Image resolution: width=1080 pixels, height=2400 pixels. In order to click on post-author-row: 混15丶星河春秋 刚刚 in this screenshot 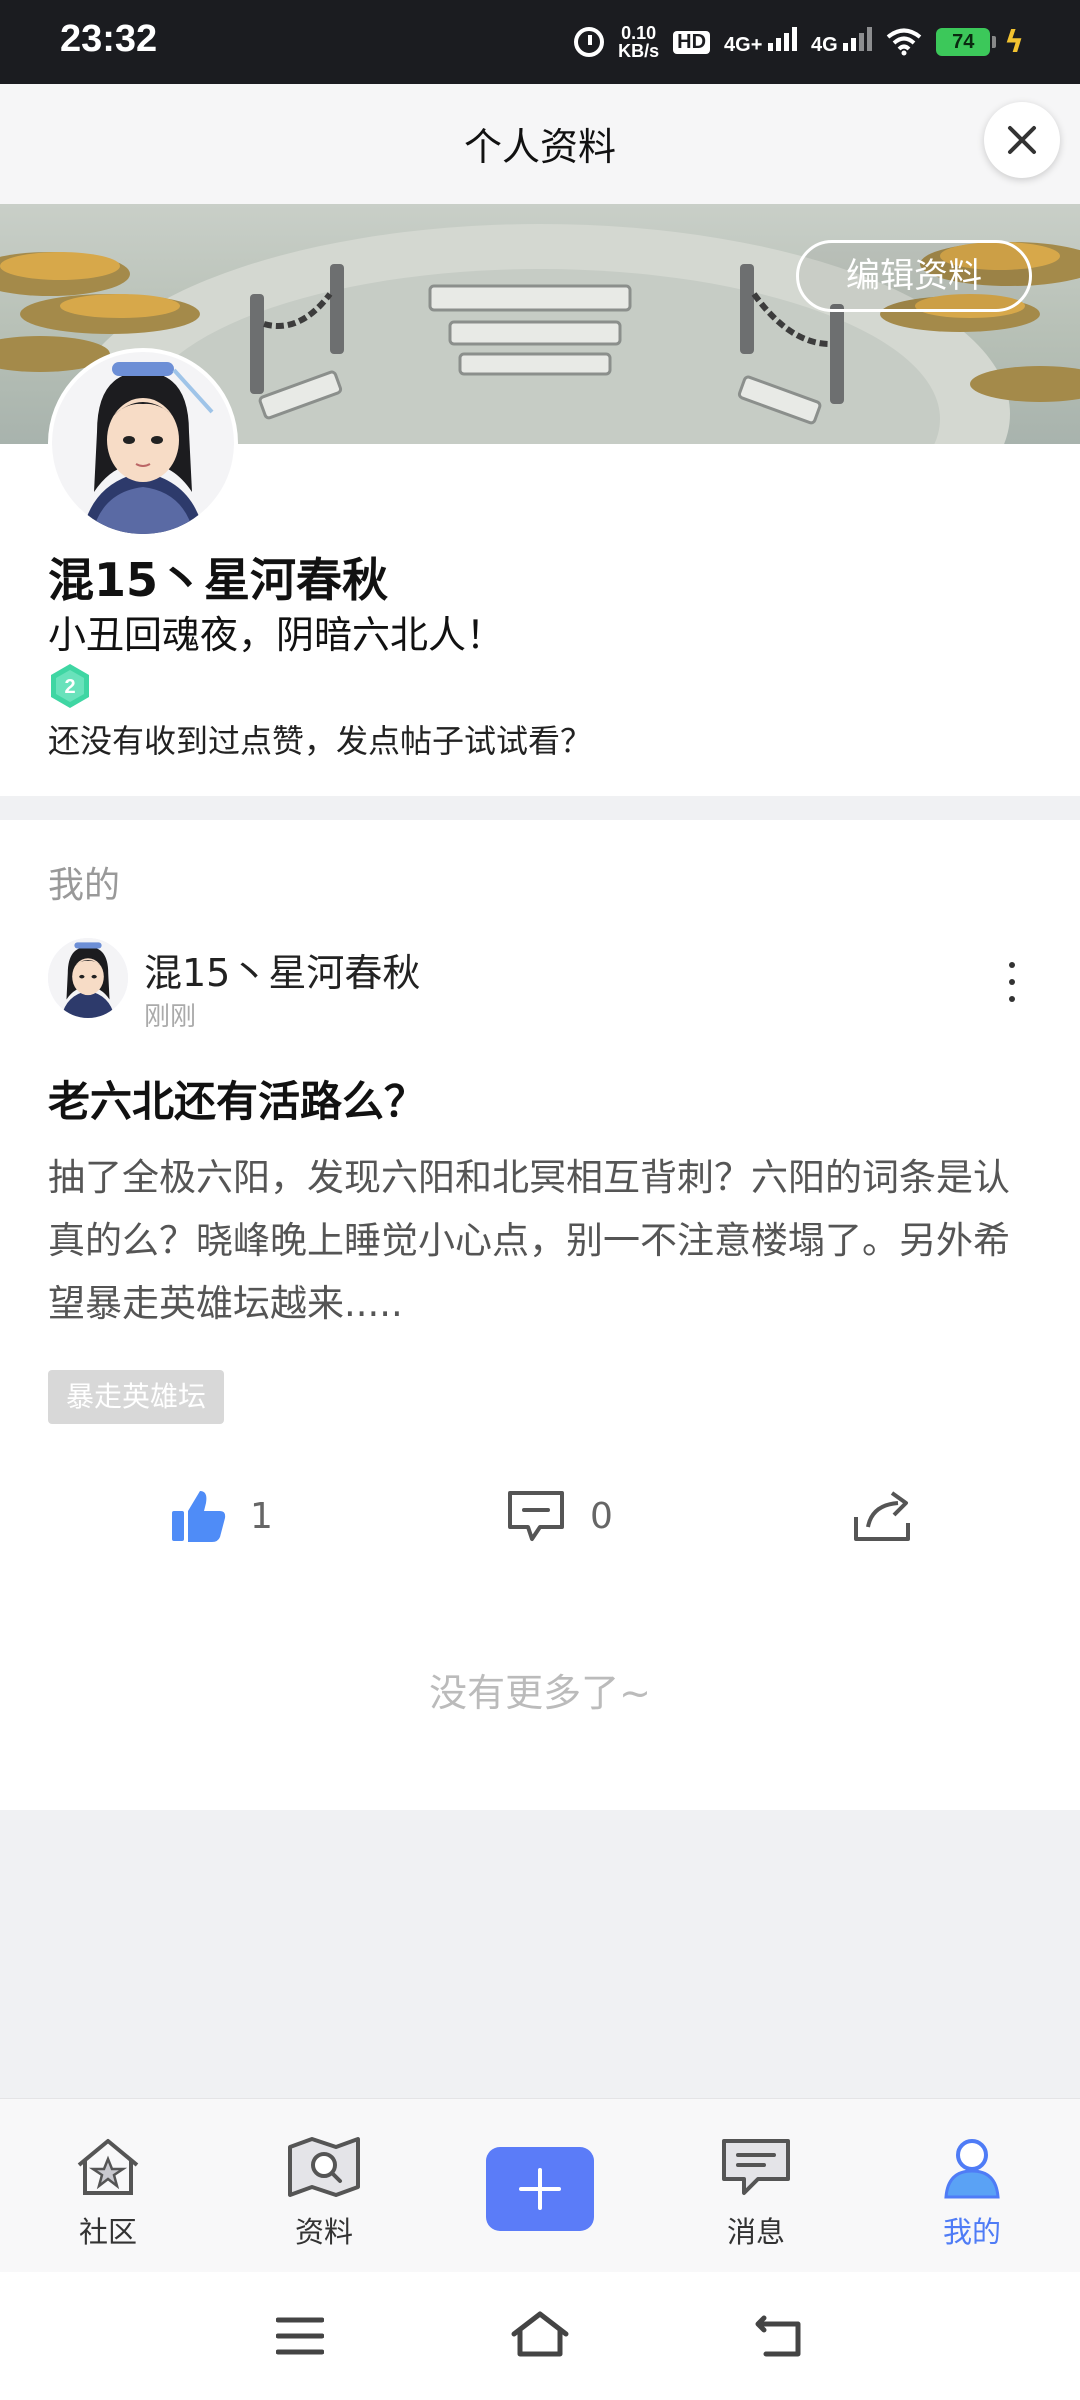, I will do `click(540, 993)`.